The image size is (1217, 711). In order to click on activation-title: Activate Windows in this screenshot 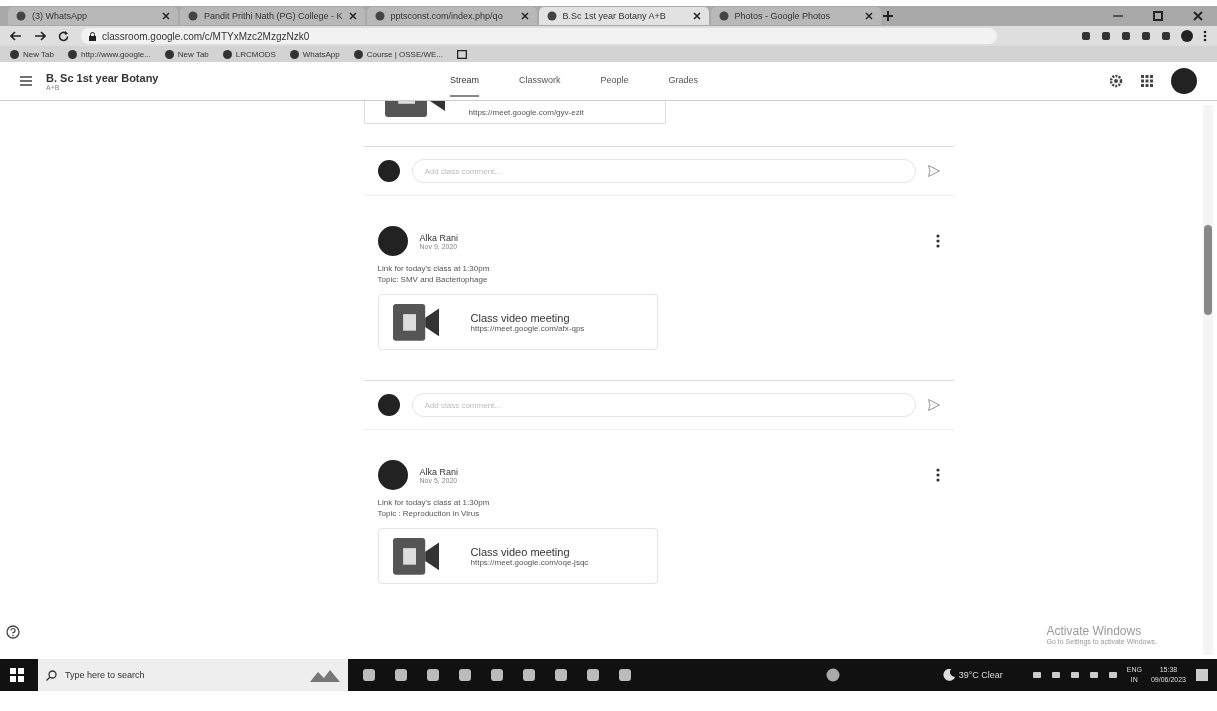, I will do `click(1094, 631)`.